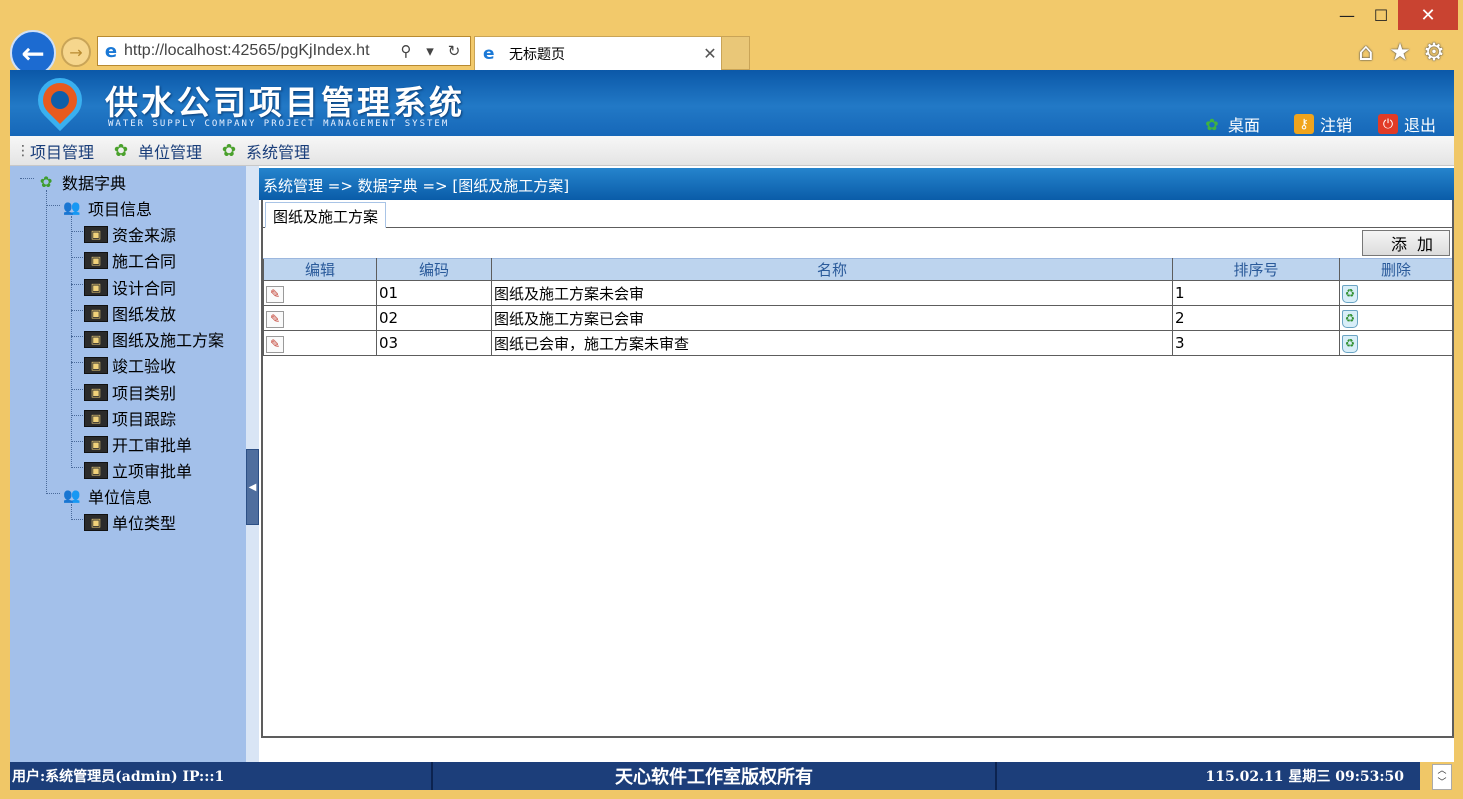  I want to click on favorites-star-icon: ★, so click(1400, 52).